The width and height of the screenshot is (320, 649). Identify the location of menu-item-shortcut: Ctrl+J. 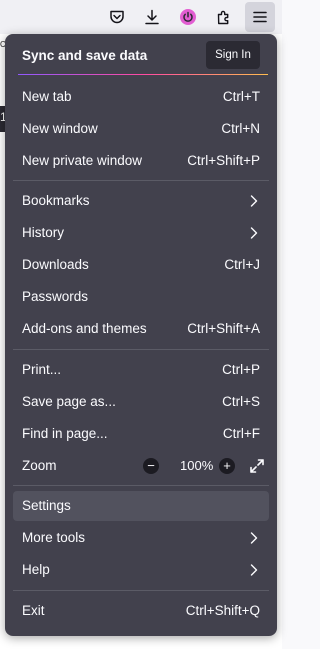
(242, 264).